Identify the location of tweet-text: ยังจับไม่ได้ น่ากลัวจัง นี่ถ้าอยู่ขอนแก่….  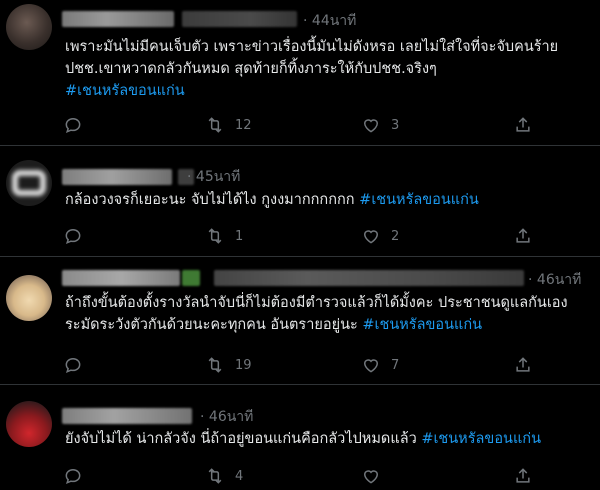
(303, 439).